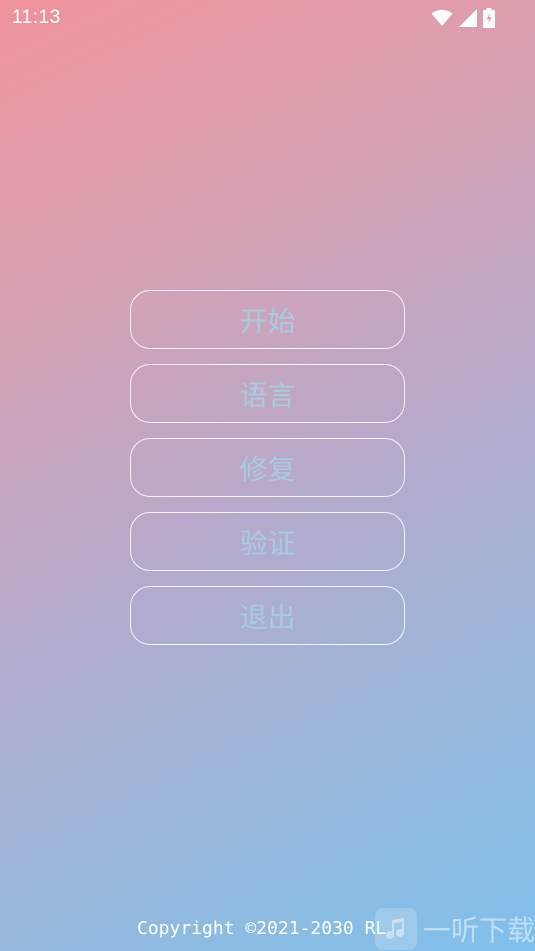  What do you see at coordinates (396, 929) in the screenshot?
I see `watermark-logo-icon` at bounding box center [396, 929].